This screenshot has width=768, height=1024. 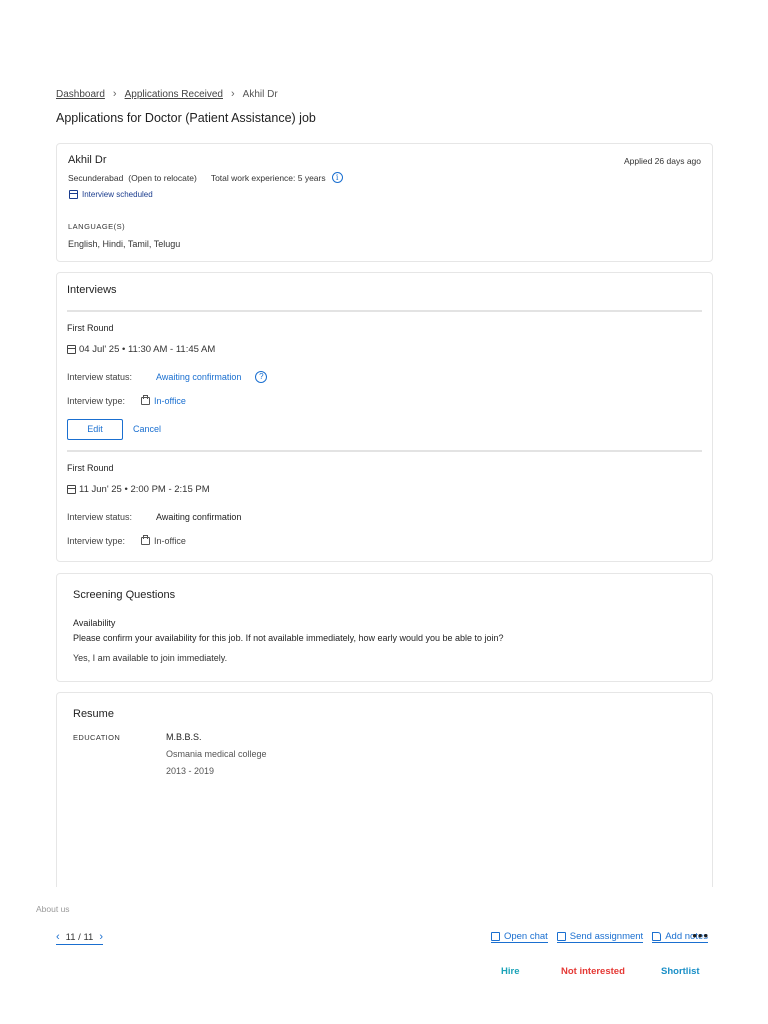 I want to click on open-chat-button: Open chat, so click(x=519, y=937).